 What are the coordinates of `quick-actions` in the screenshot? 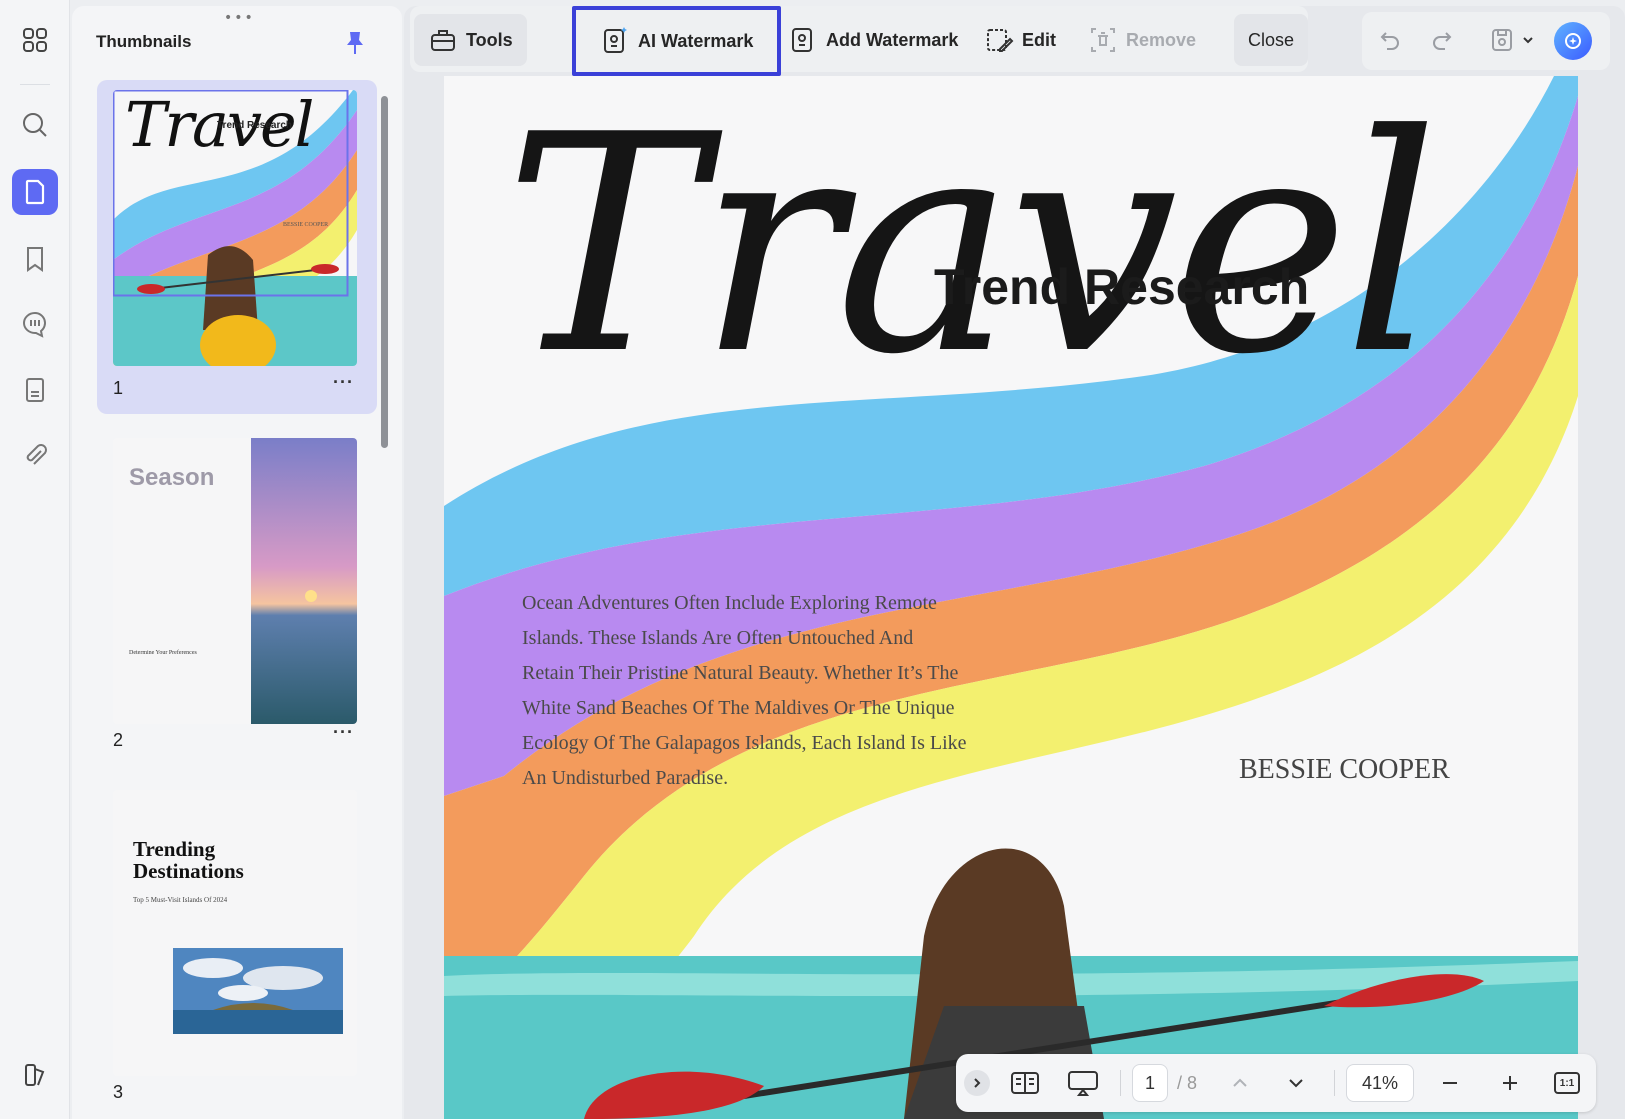 It's located at (1486, 41).